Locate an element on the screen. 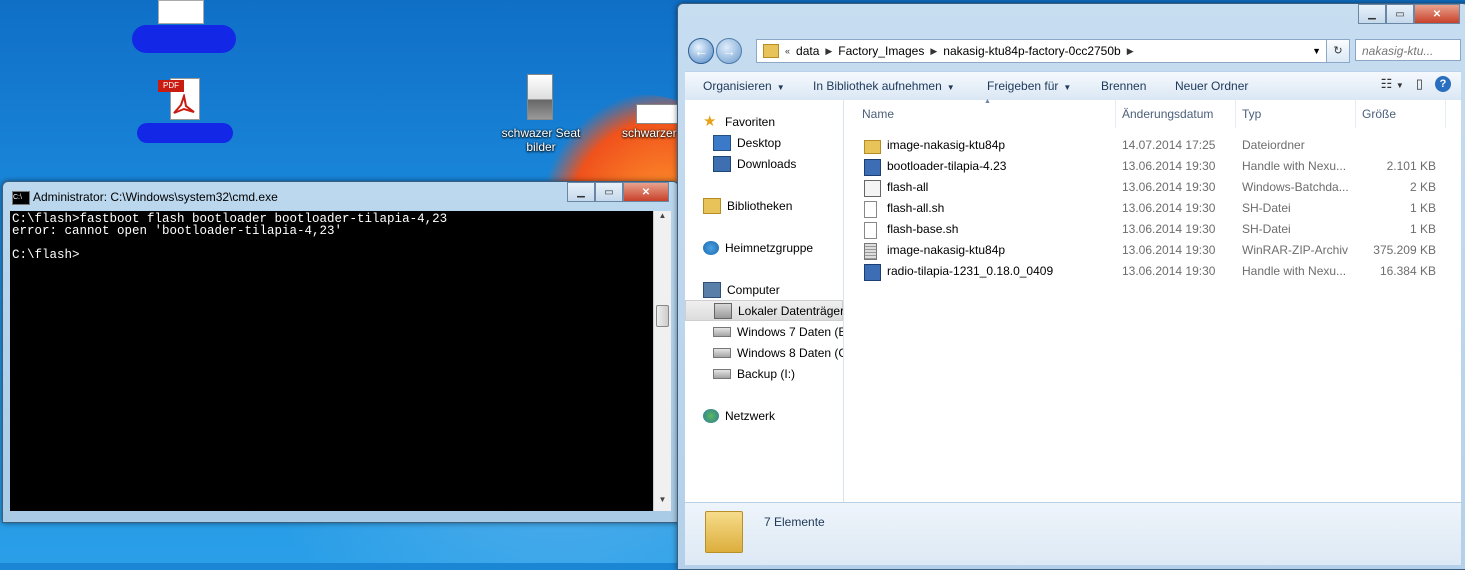 The image size is (1465, 570). nav-drive-e: Windows 7 Daten (E: is located at coordinates (764, 331).